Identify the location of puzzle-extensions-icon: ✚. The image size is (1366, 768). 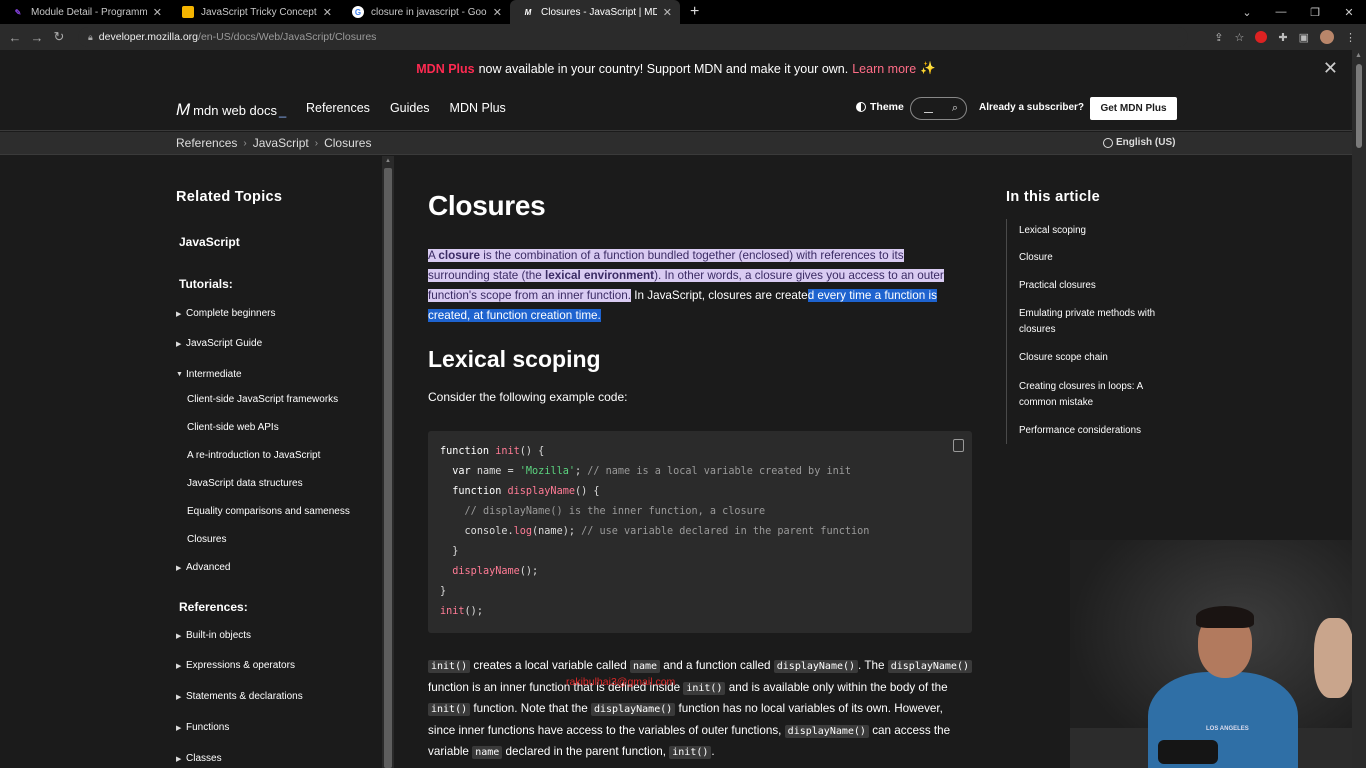
(1282, 37).